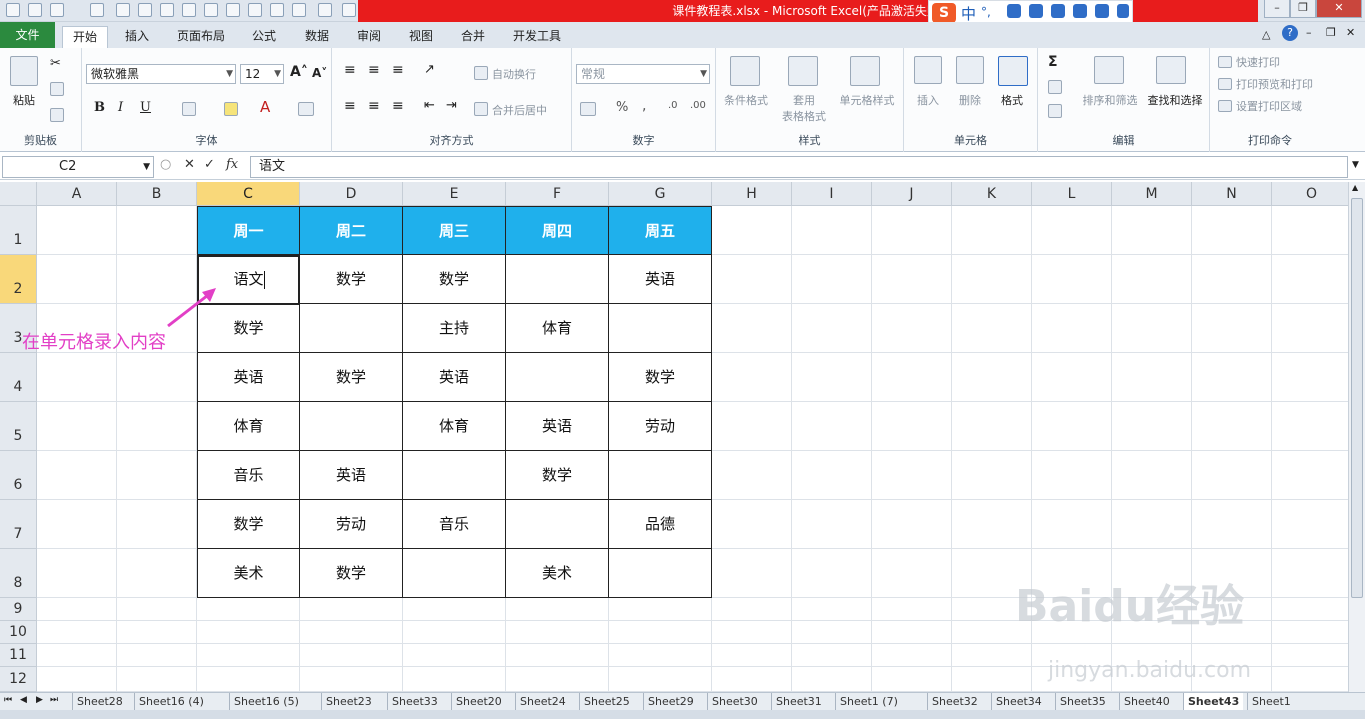 Image resolution: width=1365 pixels, height=719 pixels. Describe the element at coordinates (398, 106) in the screenshot. I see `align-right-icon: ≡` at that location.